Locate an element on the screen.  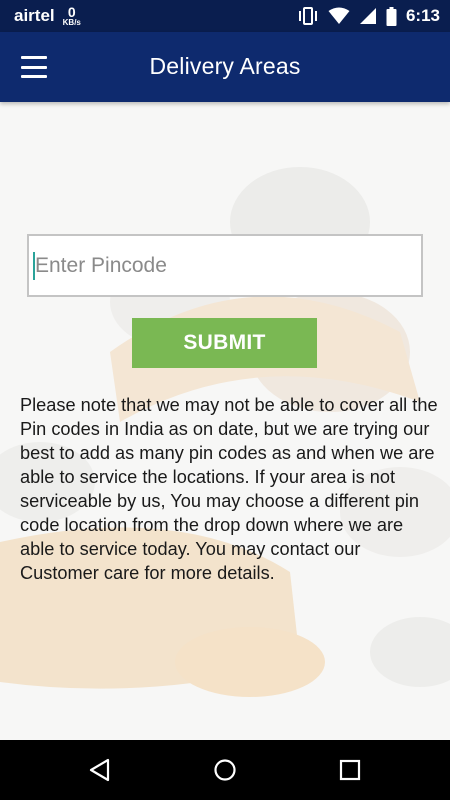
status-left: airtel 0 KB/s is located at coordinates (47, 16).